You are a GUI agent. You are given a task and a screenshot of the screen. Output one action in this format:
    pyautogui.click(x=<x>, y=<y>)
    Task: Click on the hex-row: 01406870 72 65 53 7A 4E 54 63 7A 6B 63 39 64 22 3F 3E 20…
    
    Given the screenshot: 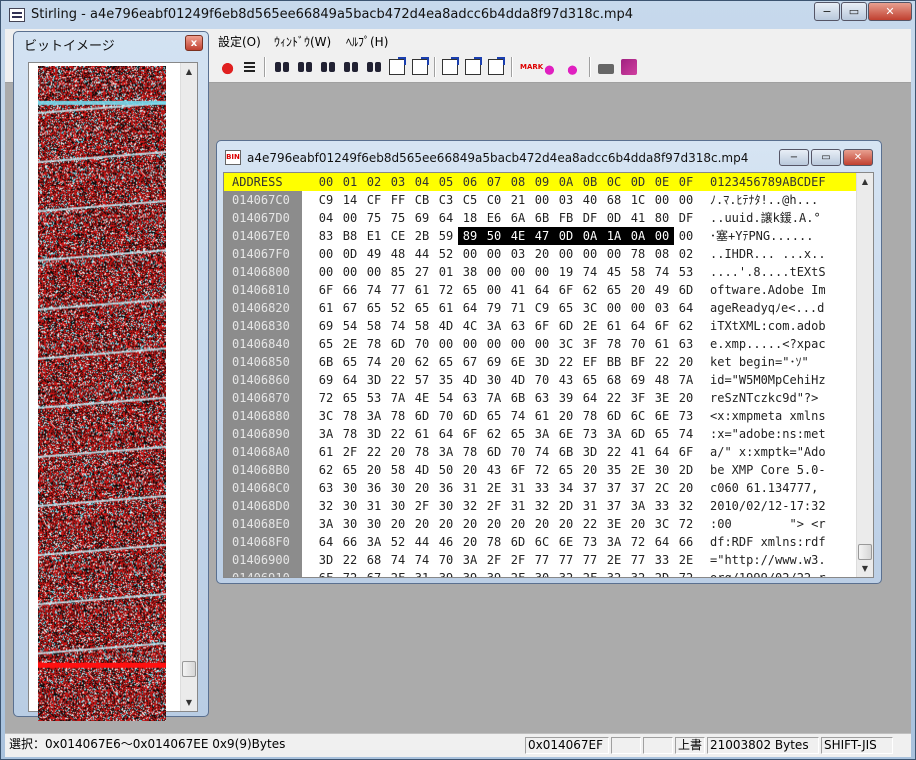 What is the action you would take?
    pyautogui.click(x=541, y=398)
    